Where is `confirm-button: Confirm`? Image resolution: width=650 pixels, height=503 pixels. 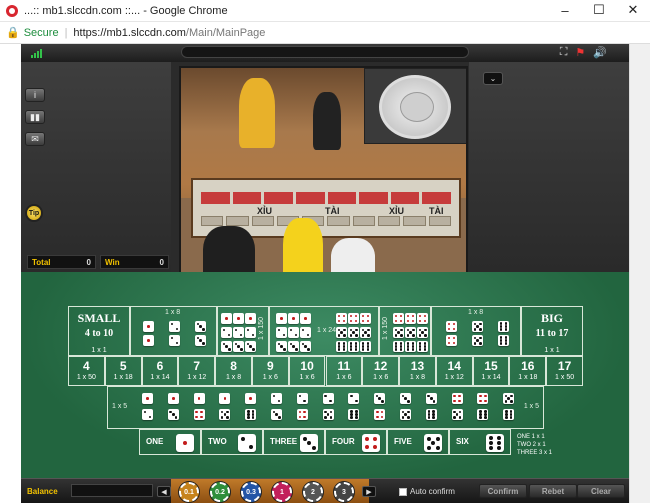
confirm-button: Confirm is located at coordinates (503, 491).